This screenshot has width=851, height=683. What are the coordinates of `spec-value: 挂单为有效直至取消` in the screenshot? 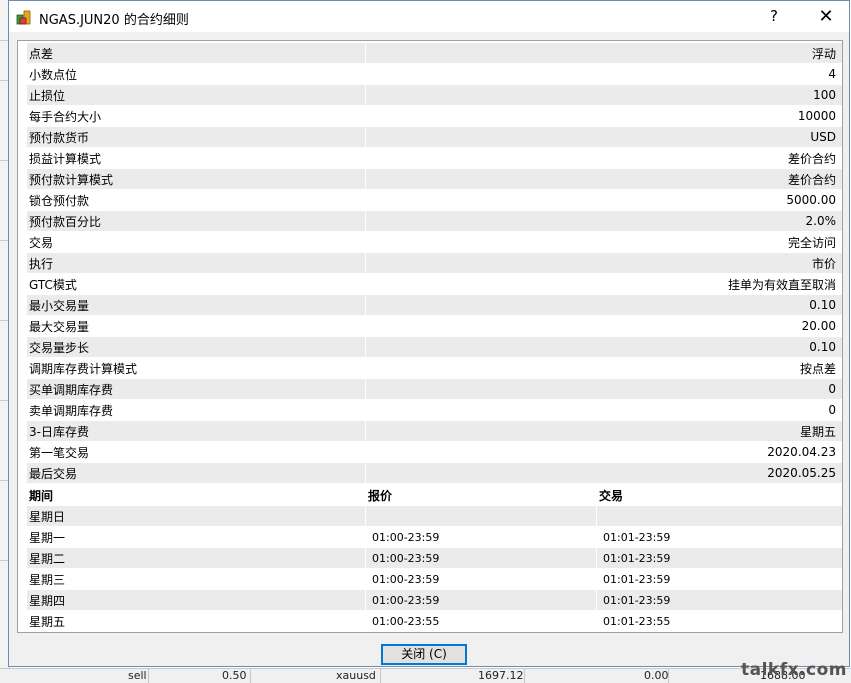 It's located at (603, 284).